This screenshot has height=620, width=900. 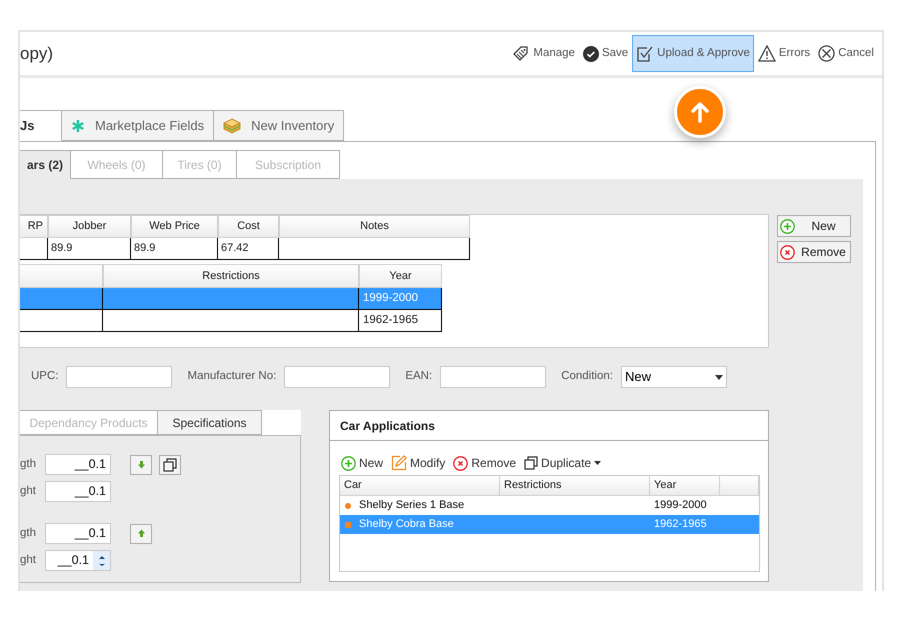 What do you see at coordinates (44, 376) in the screenshot?
I see `field-label: UPC:` at bounding box center [44, 376].